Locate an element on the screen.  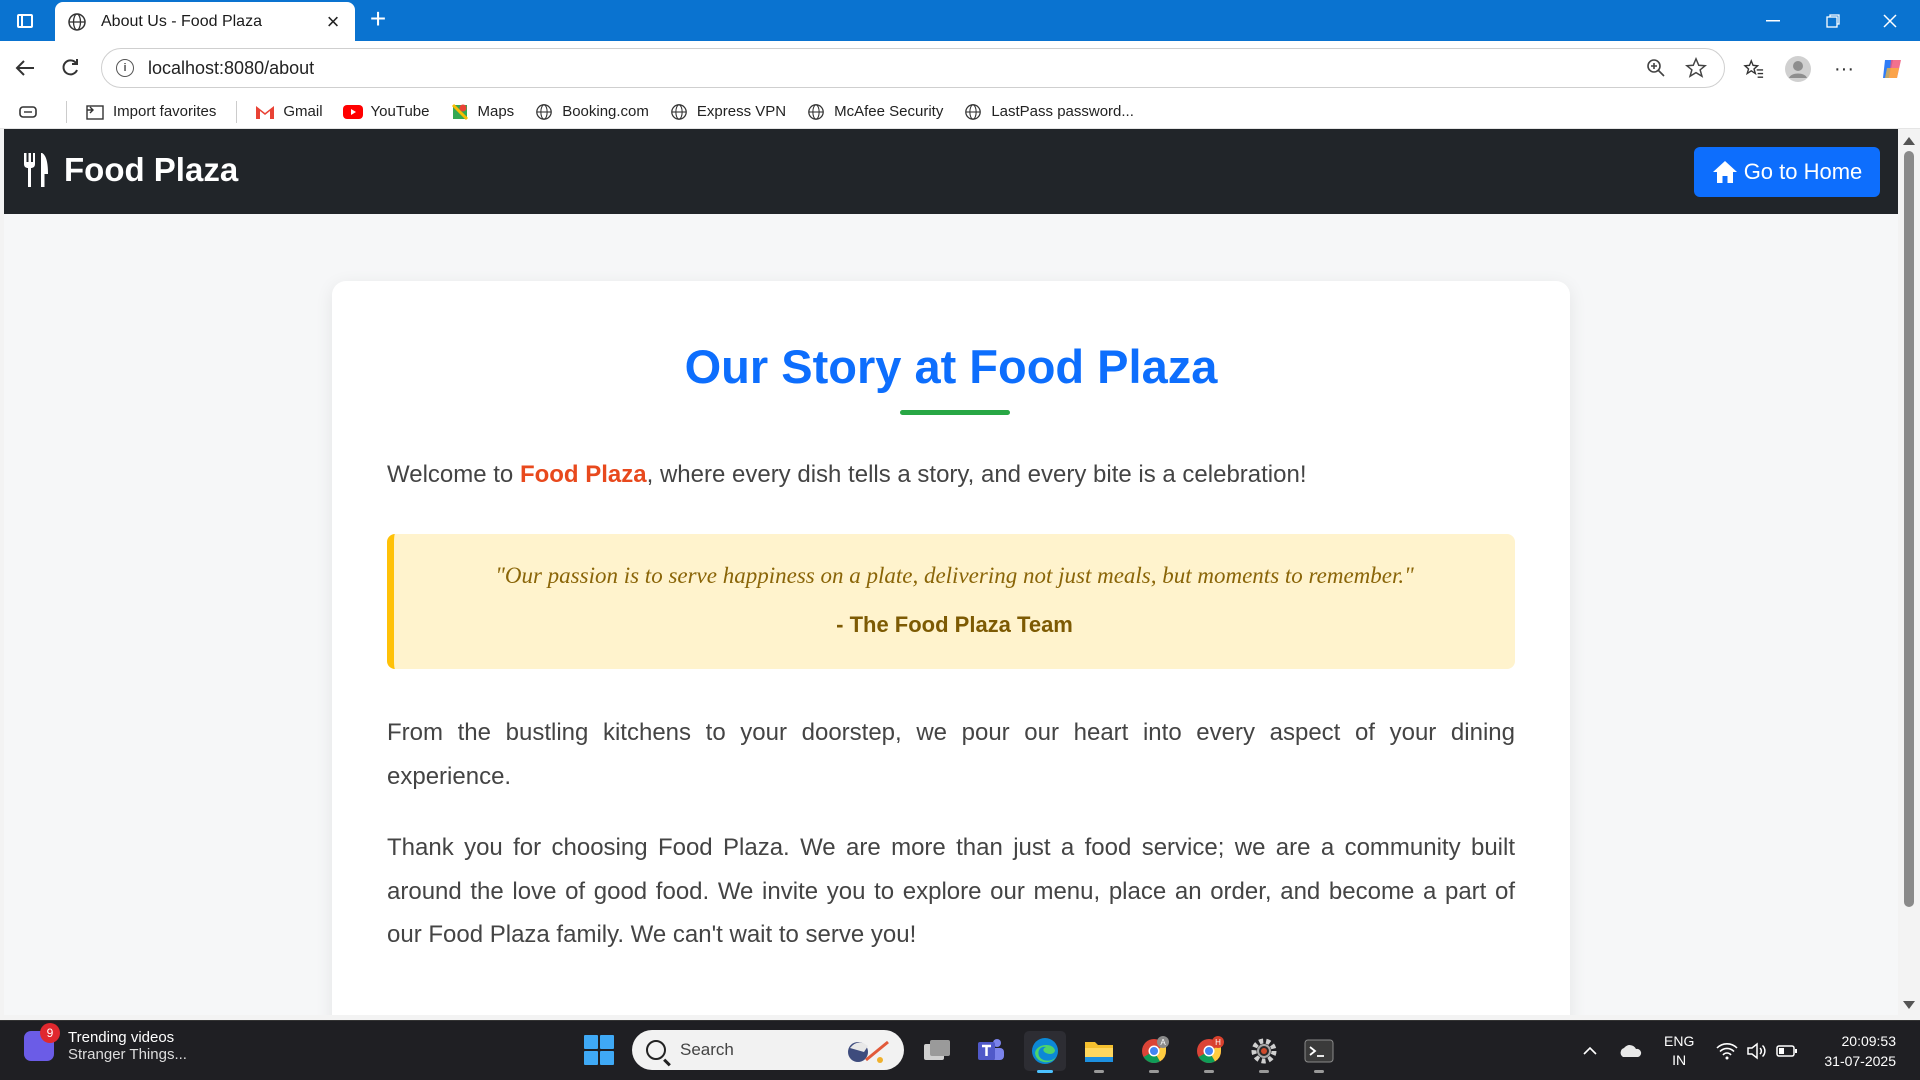
brand-highlight: Food Plaza is located at coordinates (583, 474).